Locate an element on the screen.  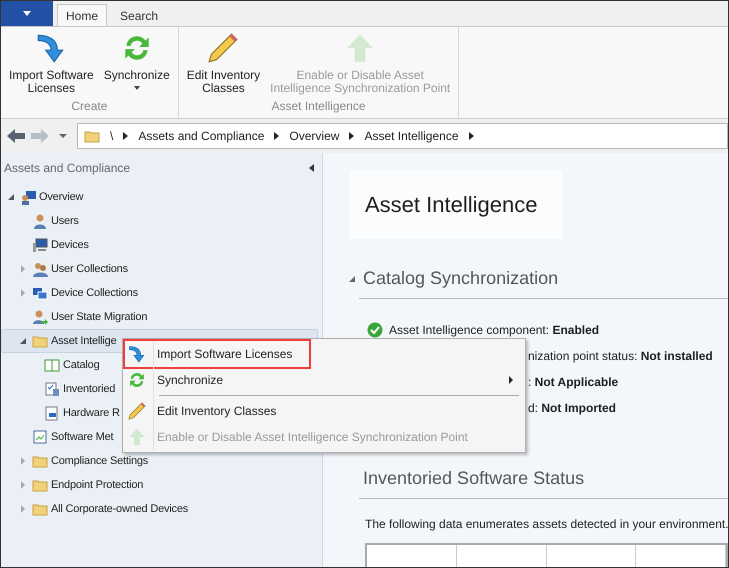
group-label: Asset Intelligence is located at coordinates (318, 106).